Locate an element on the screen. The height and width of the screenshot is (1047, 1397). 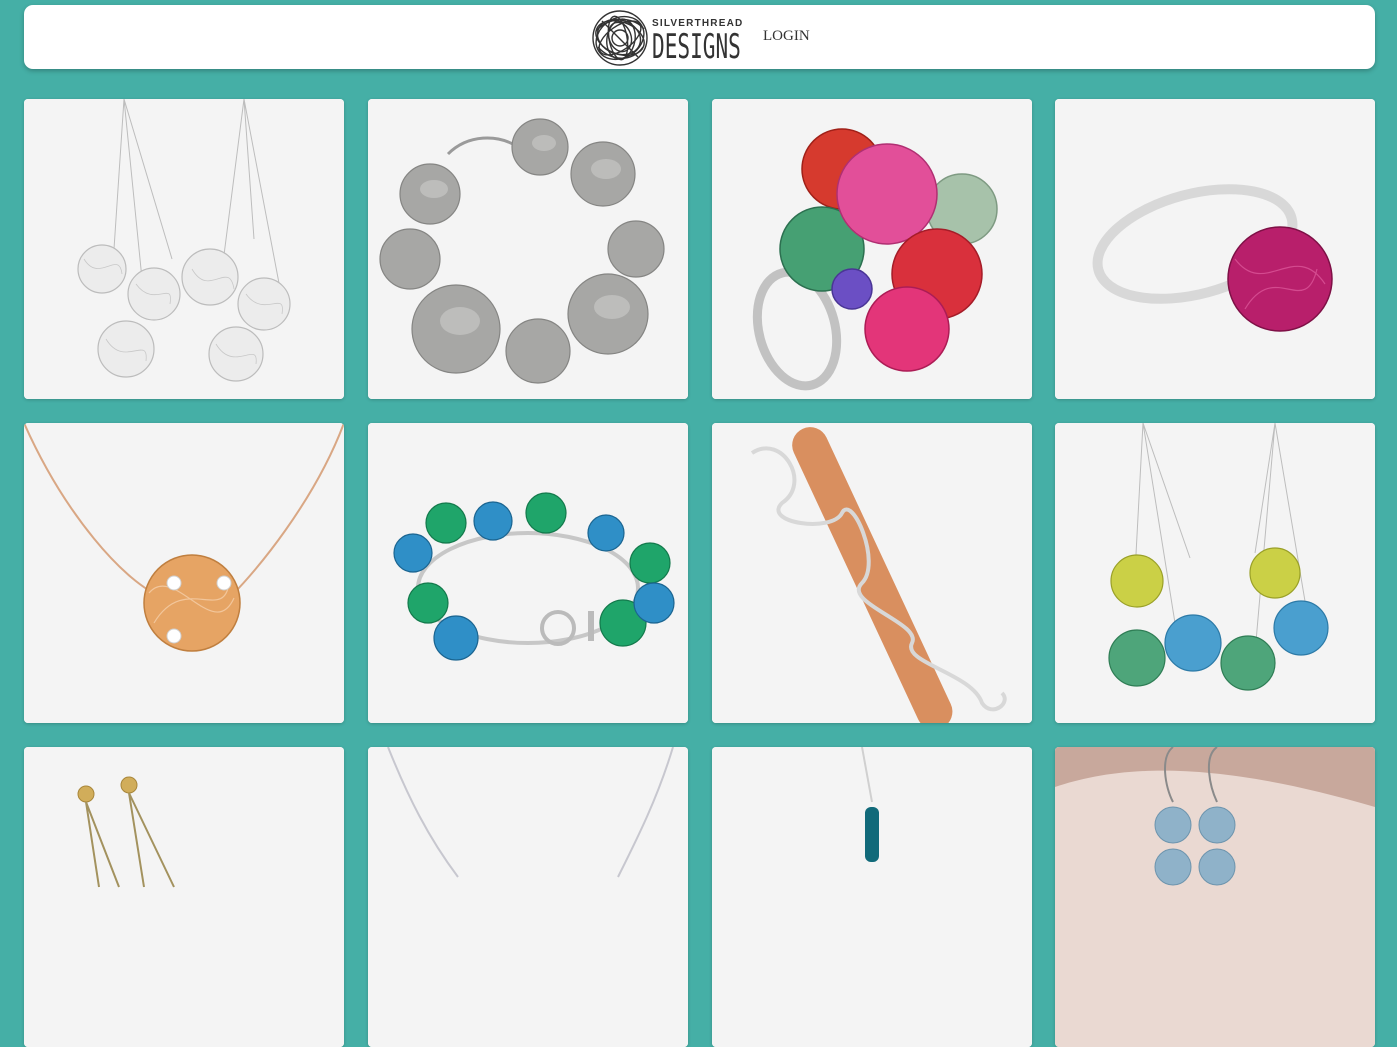
product-card-aquamarine-earrings is located at coordinates (1215, 897).